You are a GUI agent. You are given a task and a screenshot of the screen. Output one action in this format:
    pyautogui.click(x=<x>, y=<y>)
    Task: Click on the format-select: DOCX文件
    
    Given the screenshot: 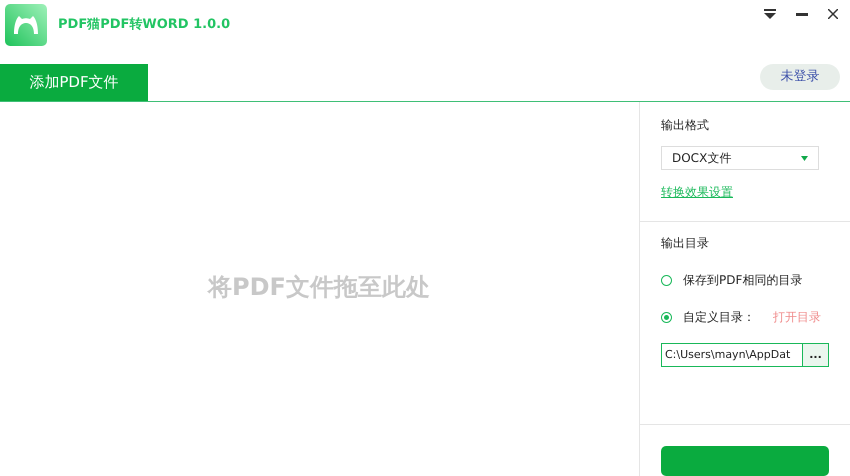 What is the action you would take?
    pyautogui.click(x=740, y=158)
    